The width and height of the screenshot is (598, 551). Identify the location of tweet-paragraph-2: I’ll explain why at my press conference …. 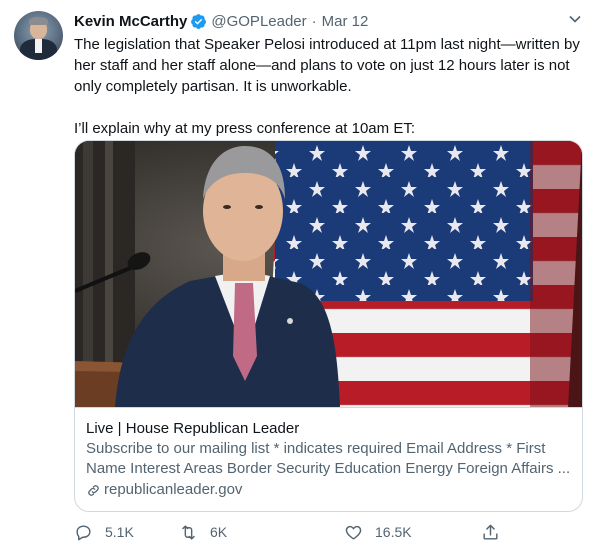
(244, 128).